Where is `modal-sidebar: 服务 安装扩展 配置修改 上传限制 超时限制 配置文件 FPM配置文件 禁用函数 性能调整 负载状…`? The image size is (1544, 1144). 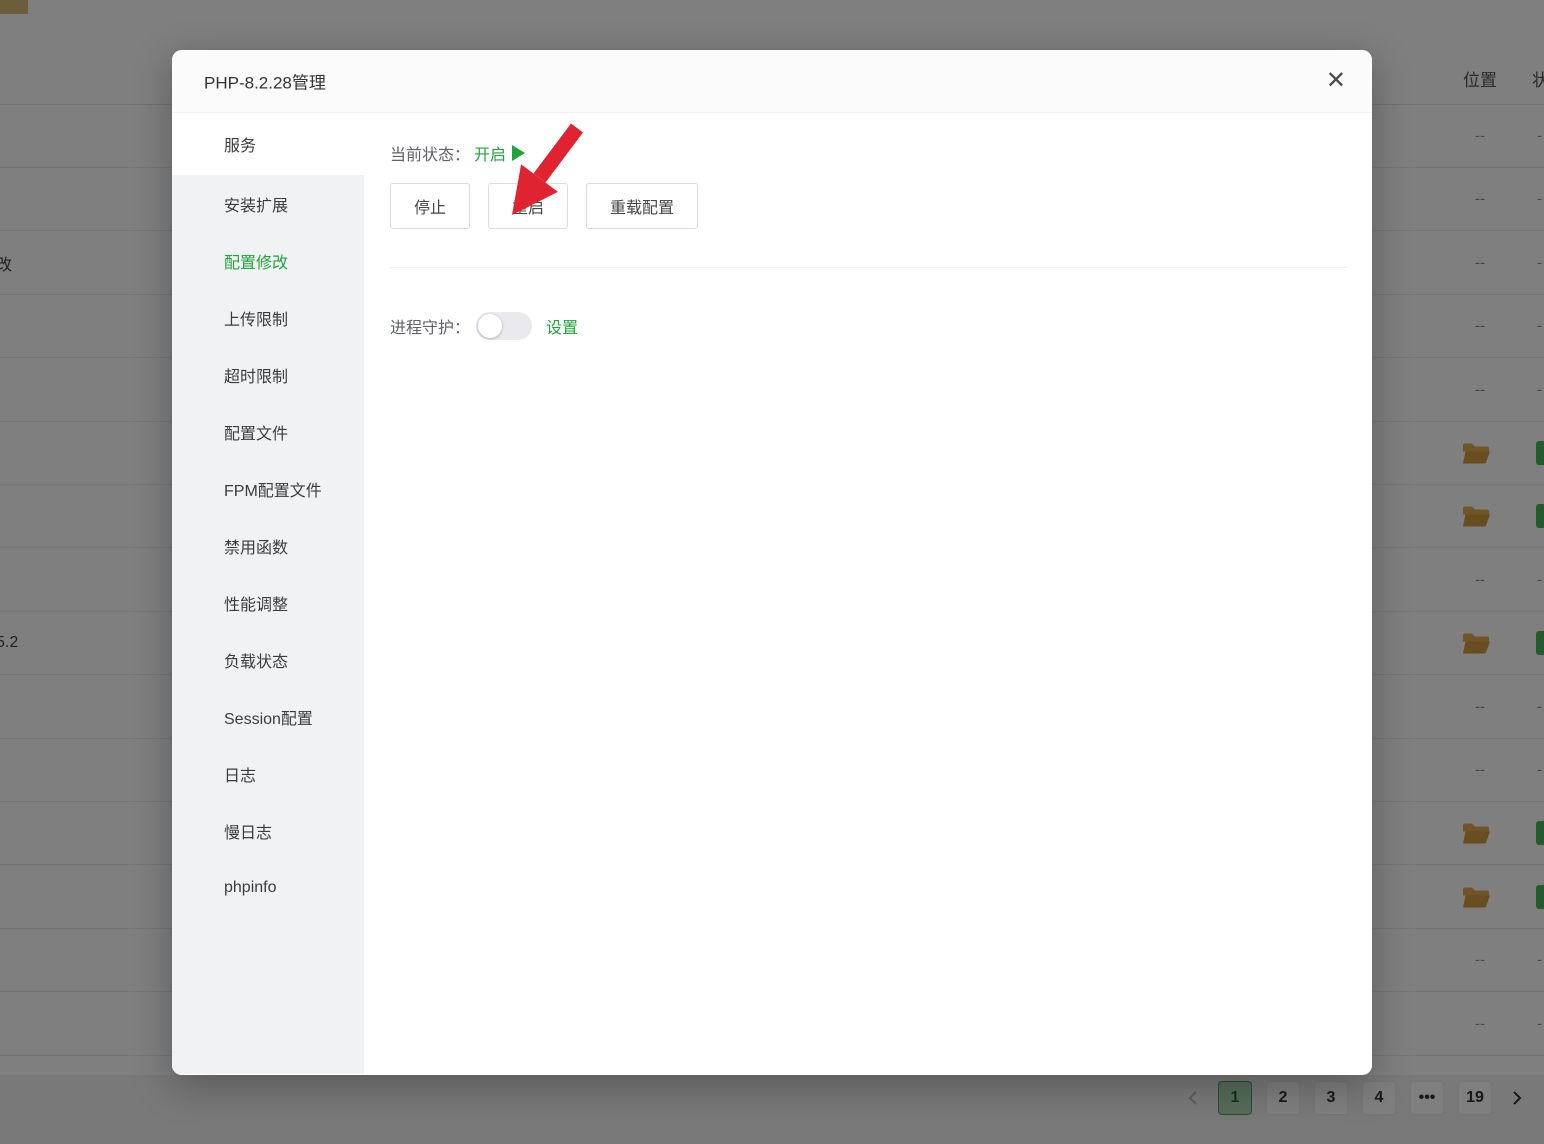
modal-sidebar: 服务 安装扩展 配置修改 上传限制 超时限制 配置文件 FPM配置文件 禁用函数 性能调整 负载状… is located at coordinates (268, 593).